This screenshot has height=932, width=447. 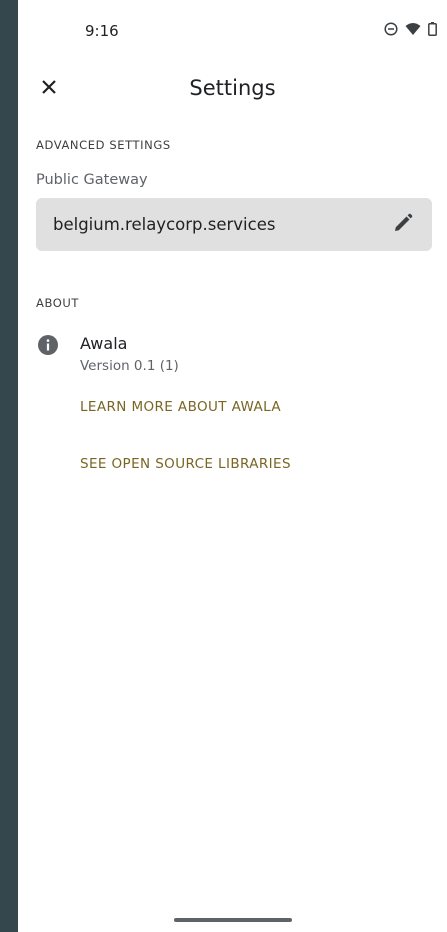 I want to click on public-gateway-field: belgium.relaycorp.services, so click(x=234, y=224).